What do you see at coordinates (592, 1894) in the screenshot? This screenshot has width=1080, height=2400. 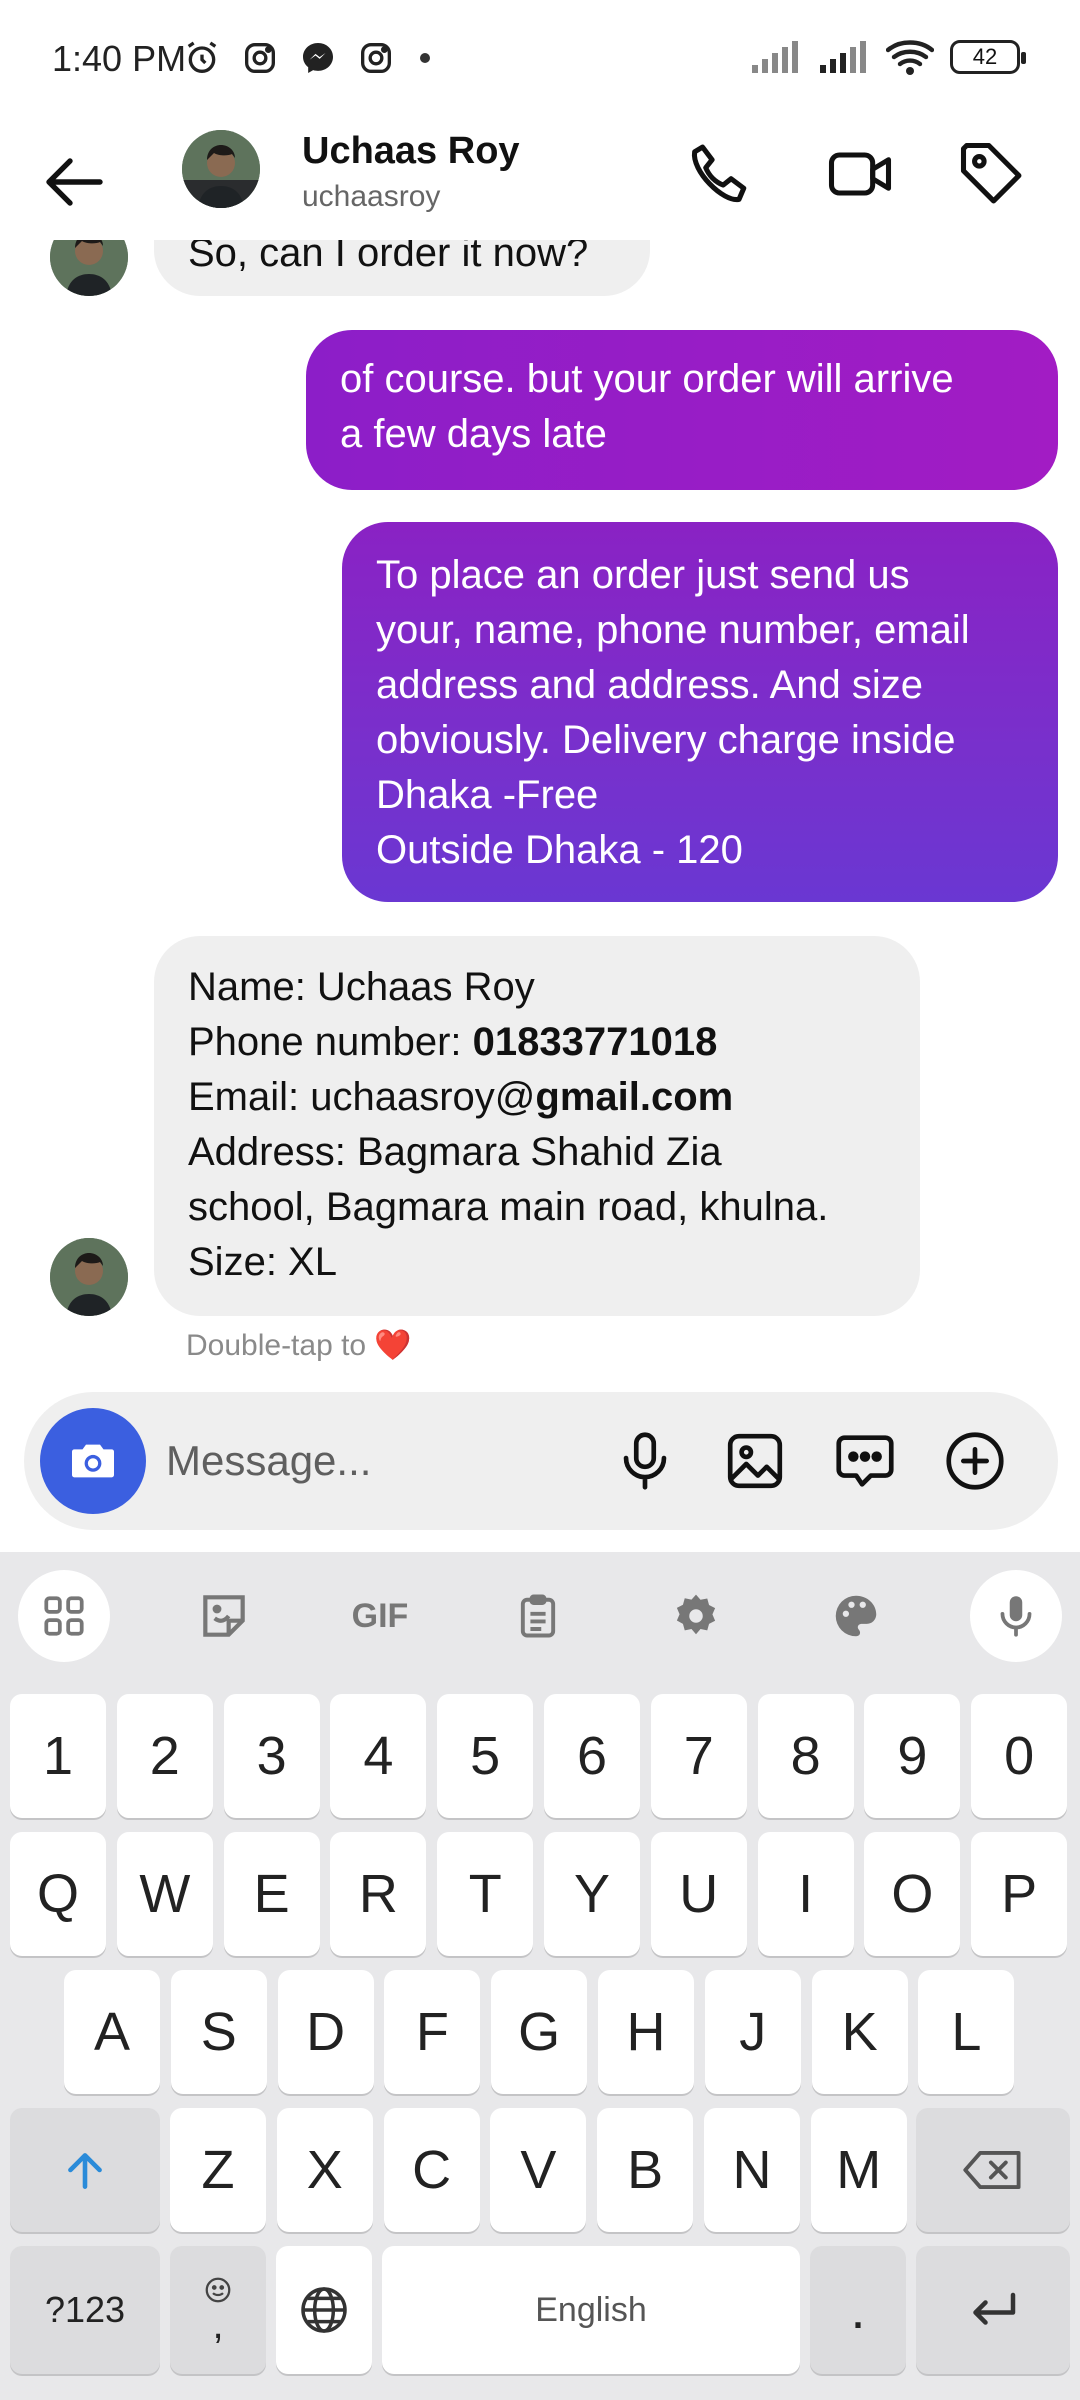 I see `key: Y` at bounding box center [592, 1894].